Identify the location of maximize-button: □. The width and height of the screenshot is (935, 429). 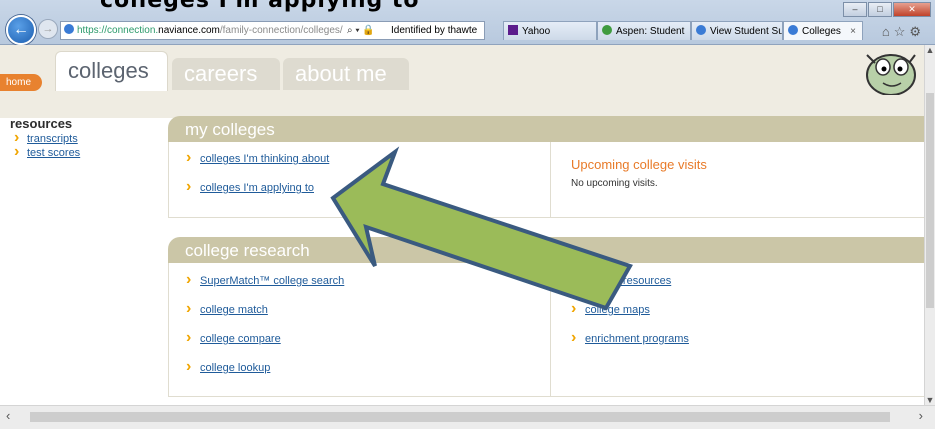
(880, 9).